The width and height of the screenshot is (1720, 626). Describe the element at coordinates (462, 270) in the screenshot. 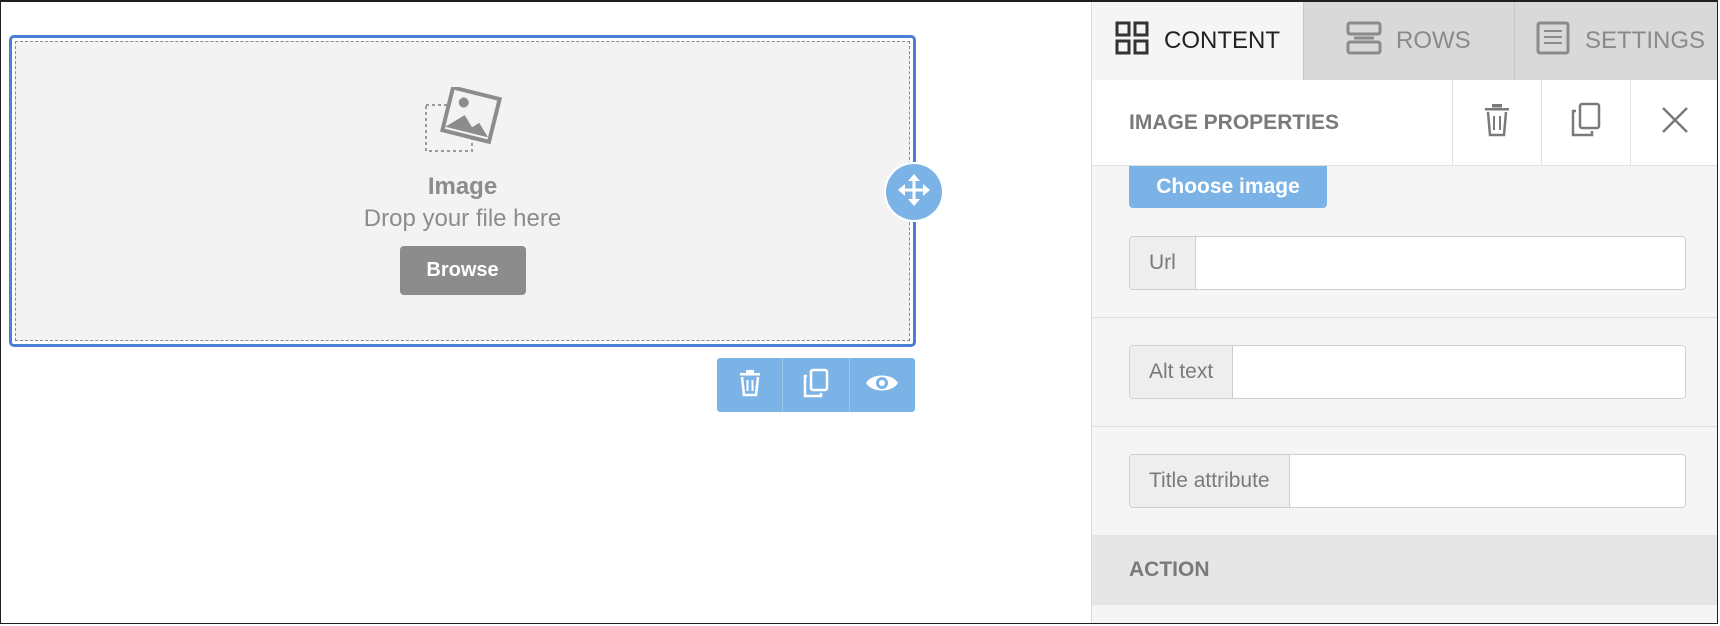

I see `browse-button: Browse` at that location.